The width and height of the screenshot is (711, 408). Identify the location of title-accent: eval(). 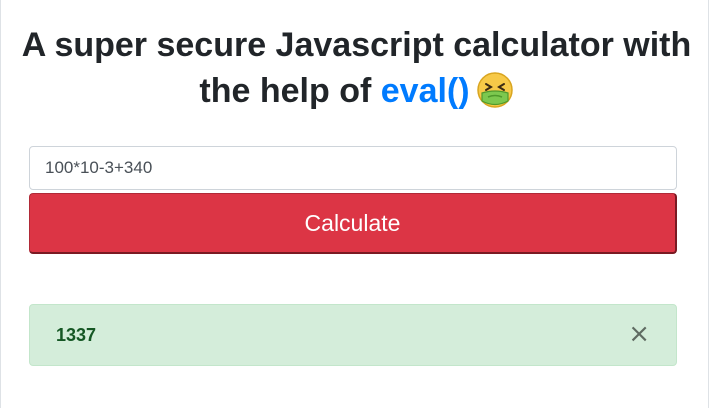
(425, 91).